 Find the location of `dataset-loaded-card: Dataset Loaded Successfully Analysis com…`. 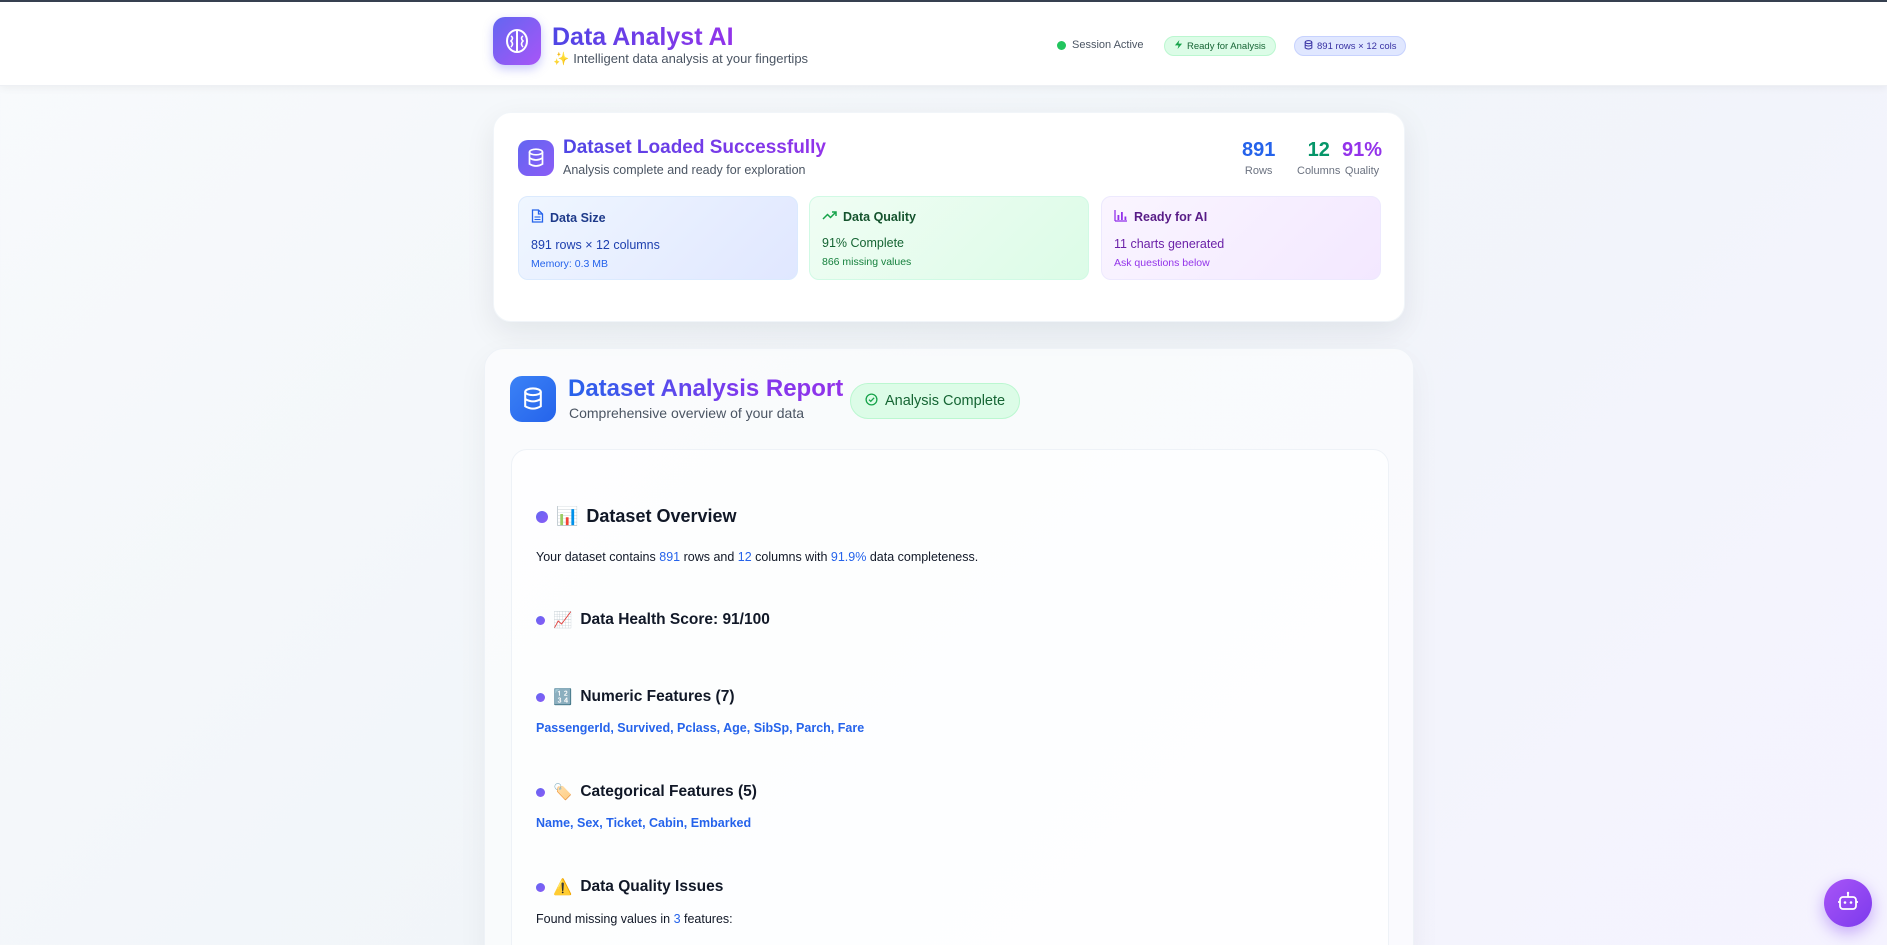

dataset-loaded-card: Dataset Loaded Successfully Analysis com… is located at coordinates (949, 217).